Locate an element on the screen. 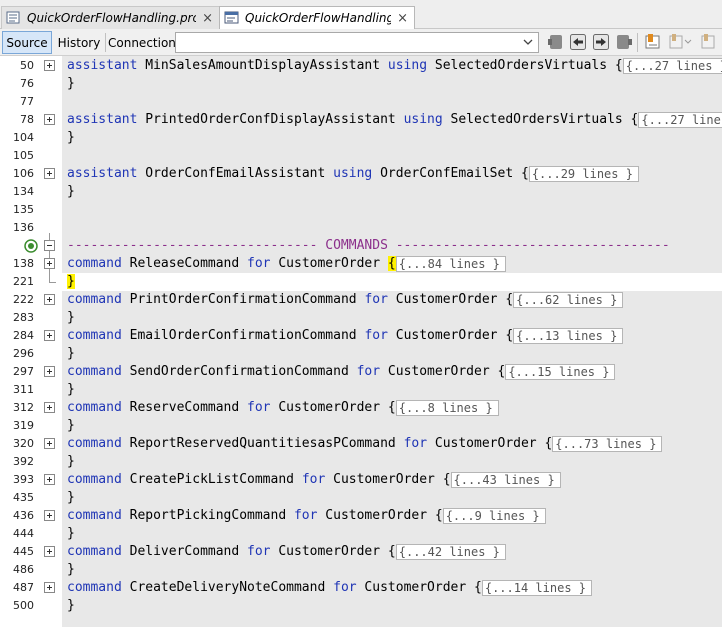  fold-placeholder: {...9 lines } is located at coordinates (494, 516).